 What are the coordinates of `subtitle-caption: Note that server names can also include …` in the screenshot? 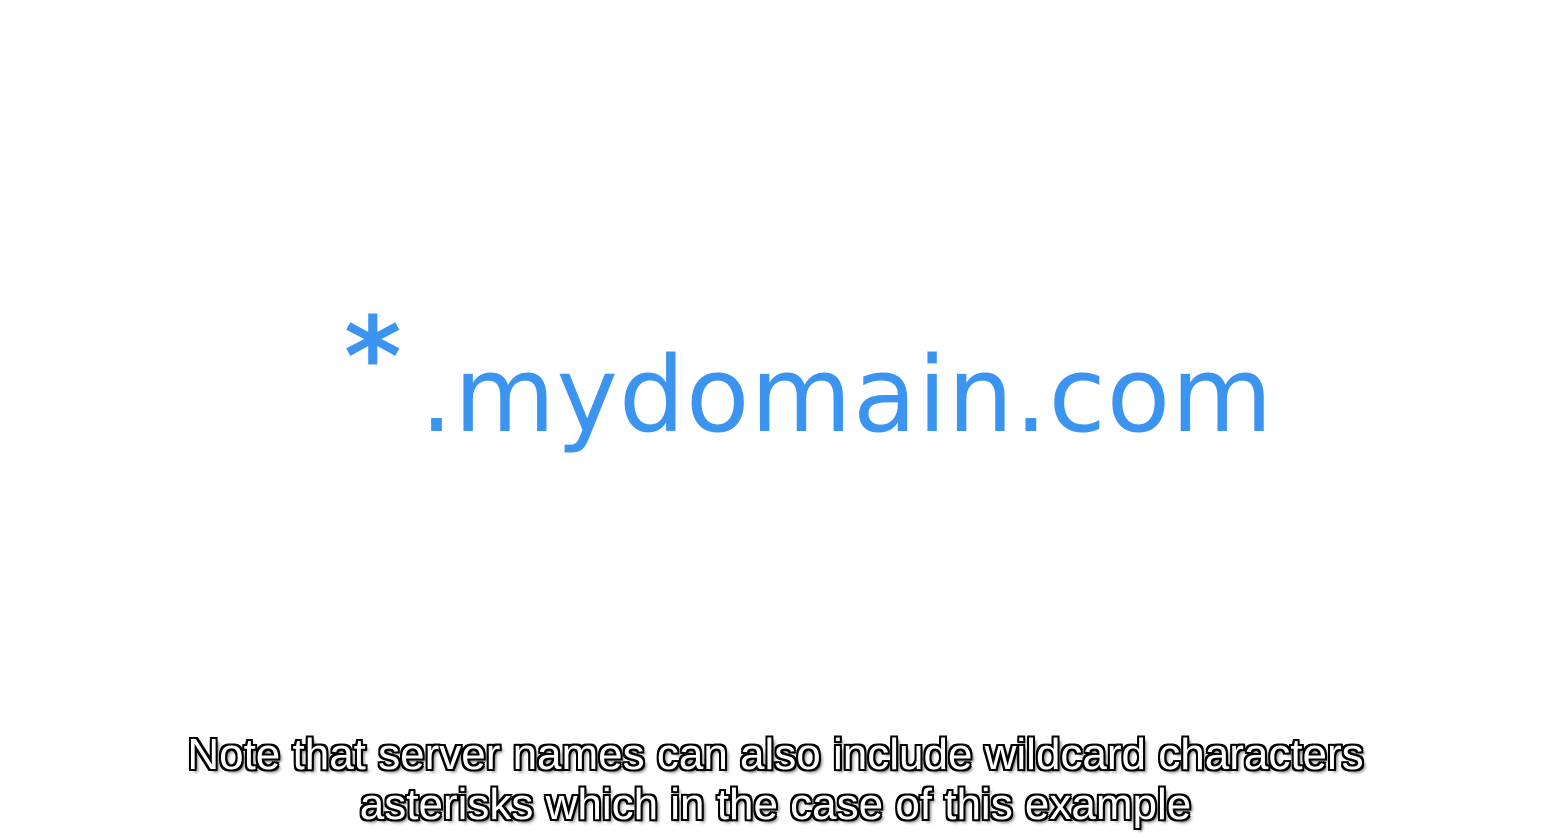 It's located at (775, 780).